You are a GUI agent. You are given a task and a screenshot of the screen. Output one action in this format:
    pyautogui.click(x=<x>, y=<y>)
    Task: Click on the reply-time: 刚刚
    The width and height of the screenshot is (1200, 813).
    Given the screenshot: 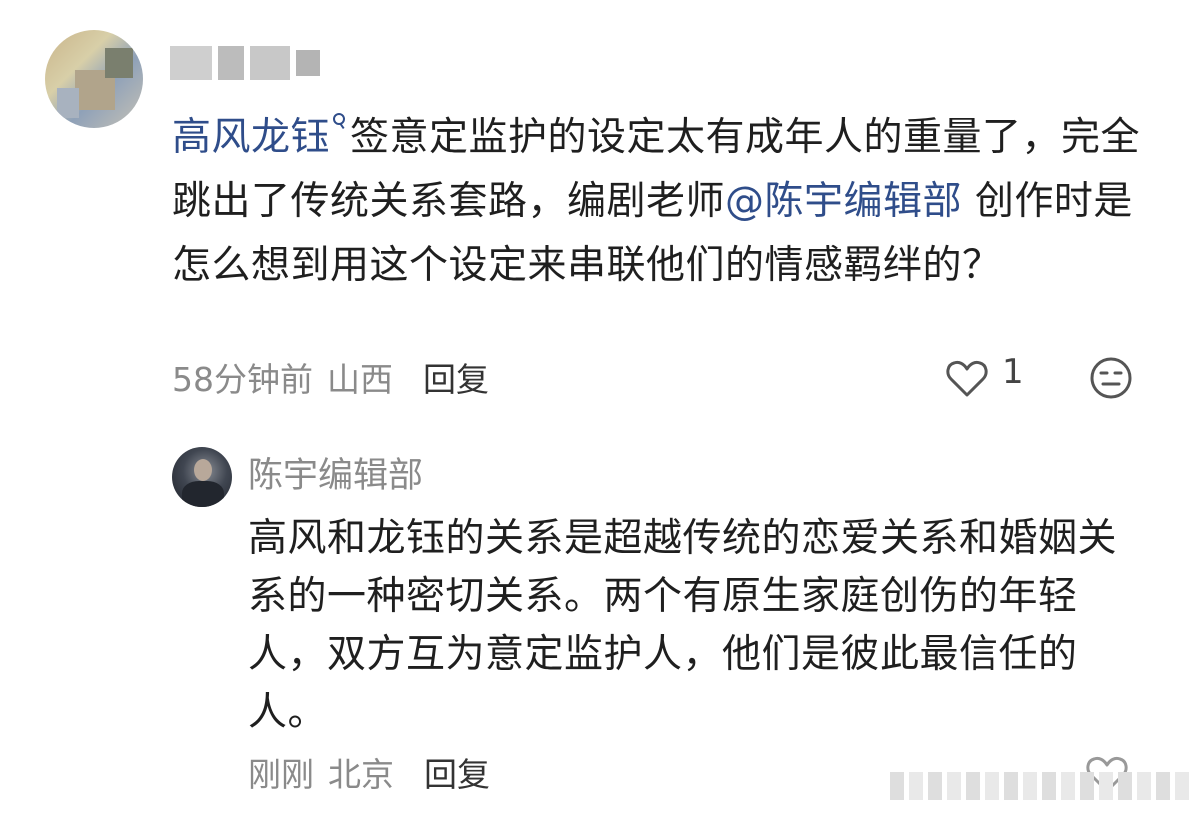 What is the action you would take?
    pyautogui.click(x=281, y=774)
    